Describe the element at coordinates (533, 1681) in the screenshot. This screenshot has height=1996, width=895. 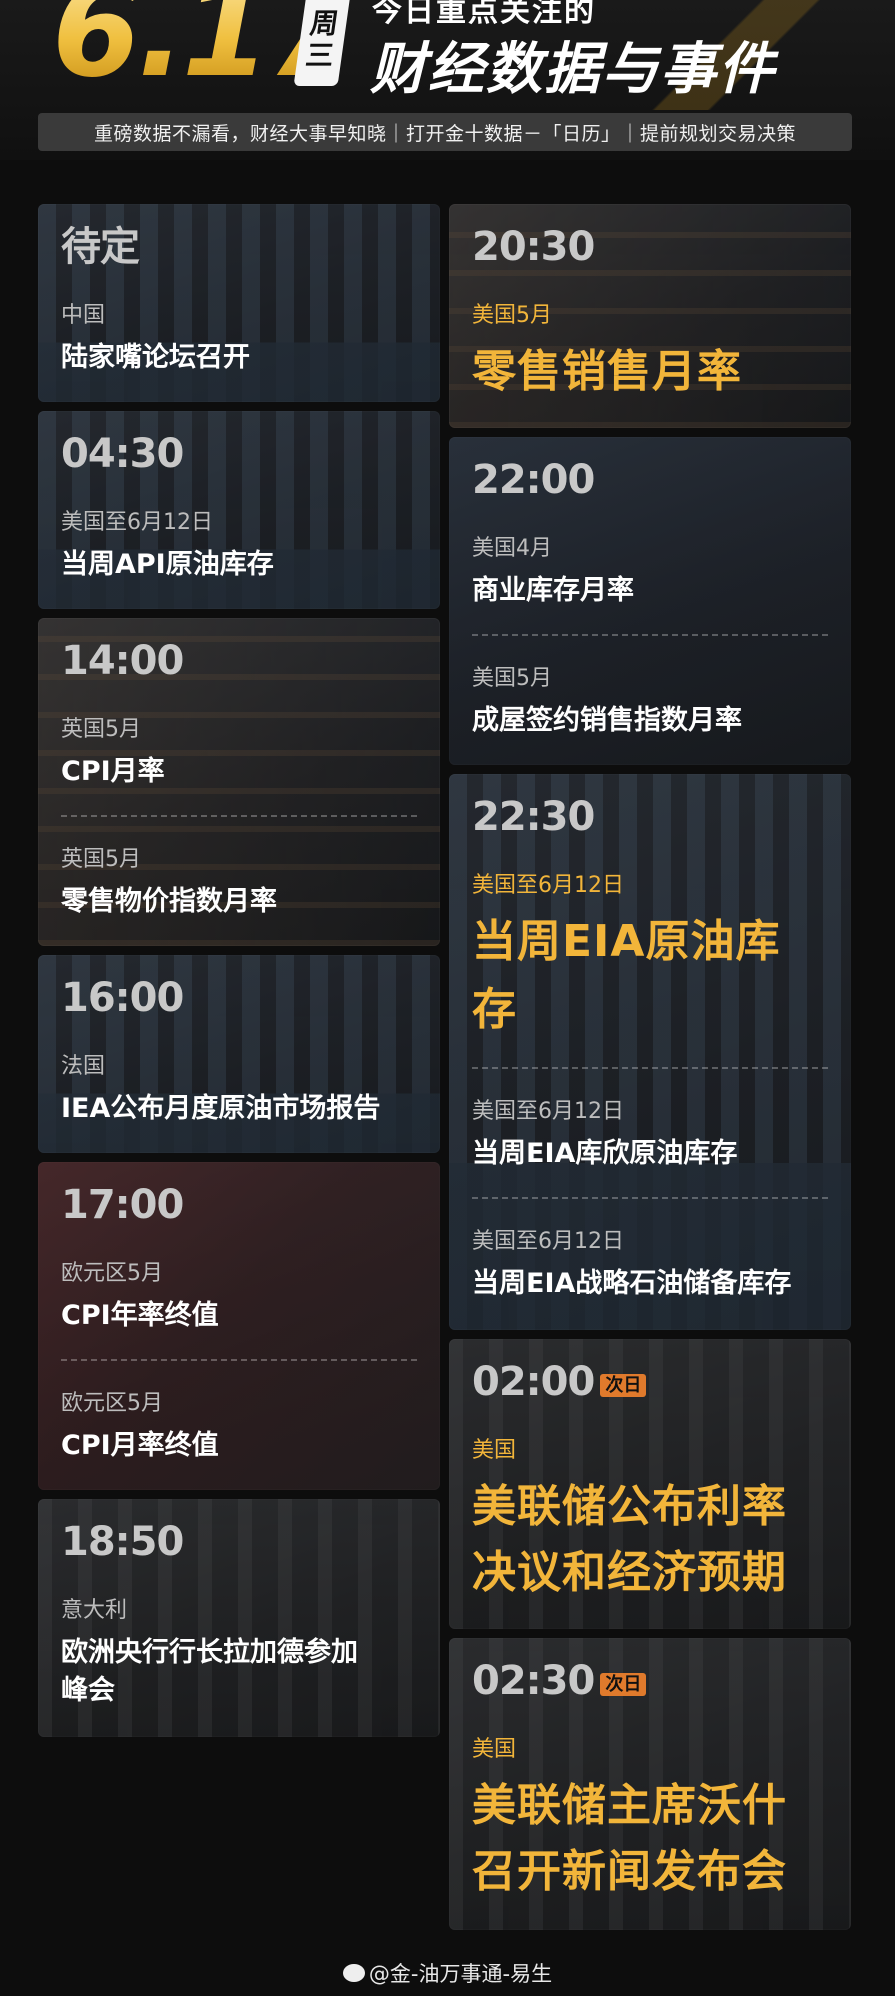
I see `event-time: 02:30` at that location.